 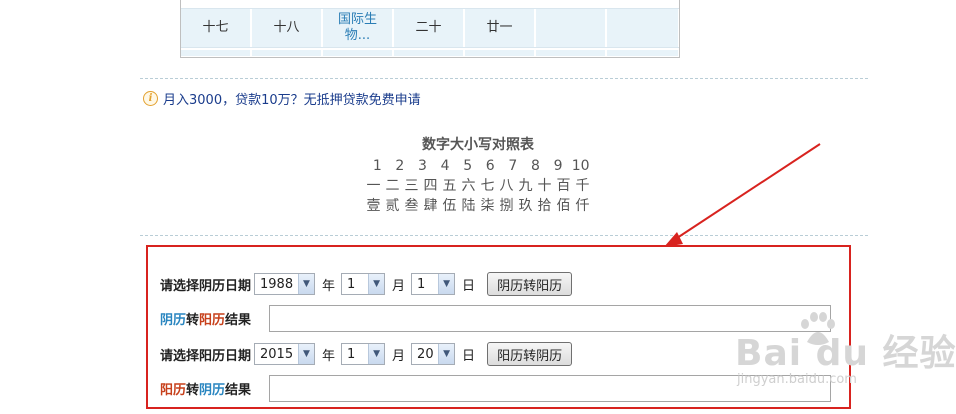 What do you see at coordinates (506, 206) in the screenshot?
I see `uppercase-numeral: 捌` at bounding box center [506, 206].